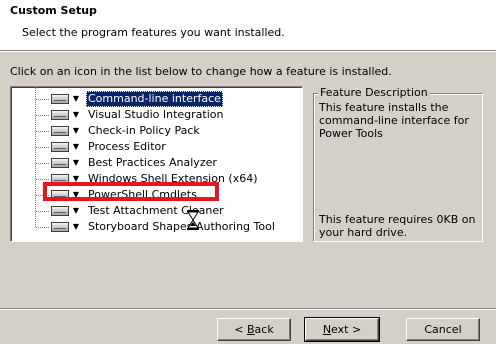 The image size is (496, 344). I want to click on feature-row: ▼ Best Practices Analyzer, so click(156, 163).